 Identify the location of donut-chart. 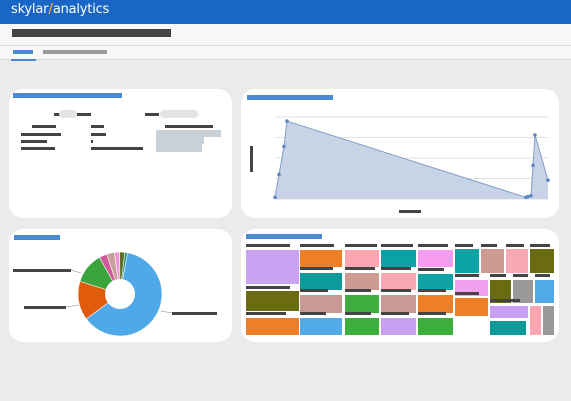
(119, 294).